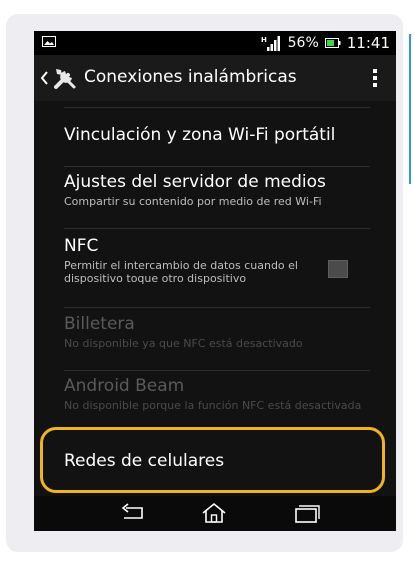 The image size is (415, 561). Describe the element at coordinates (264, 40) in the screenshot. I see `signal-badge: H` at that location.